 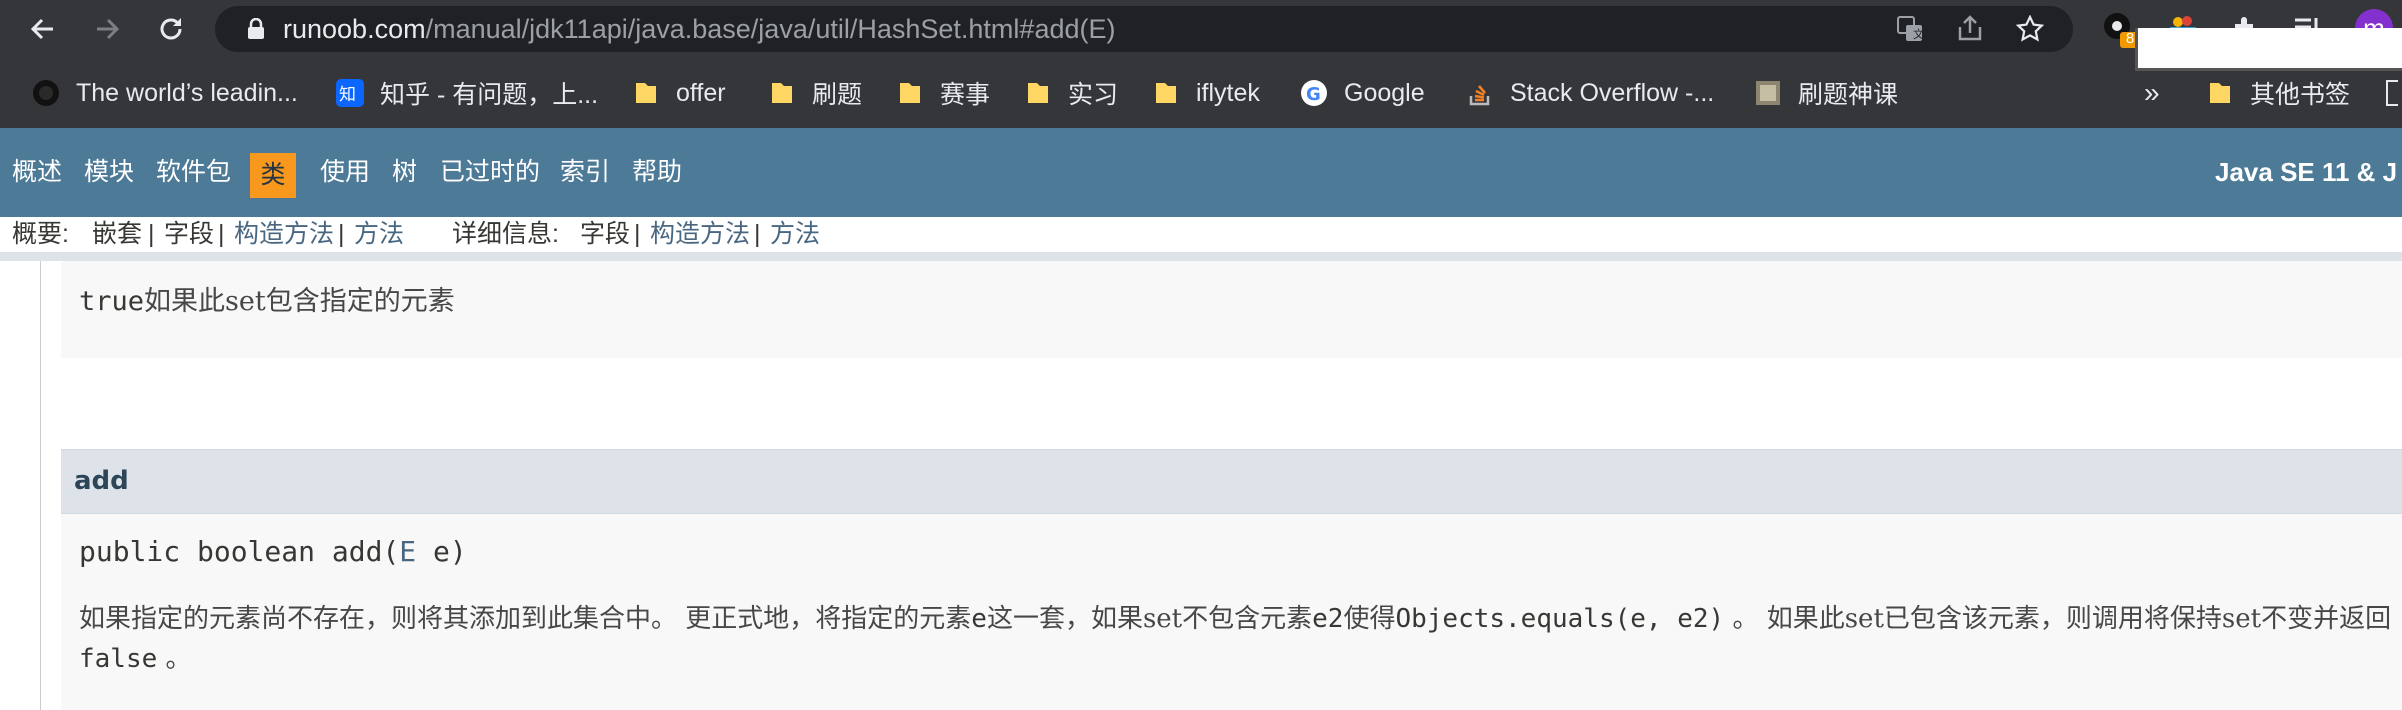 I want to click on bookmark-folder: offer, so click(x=679, y=93).